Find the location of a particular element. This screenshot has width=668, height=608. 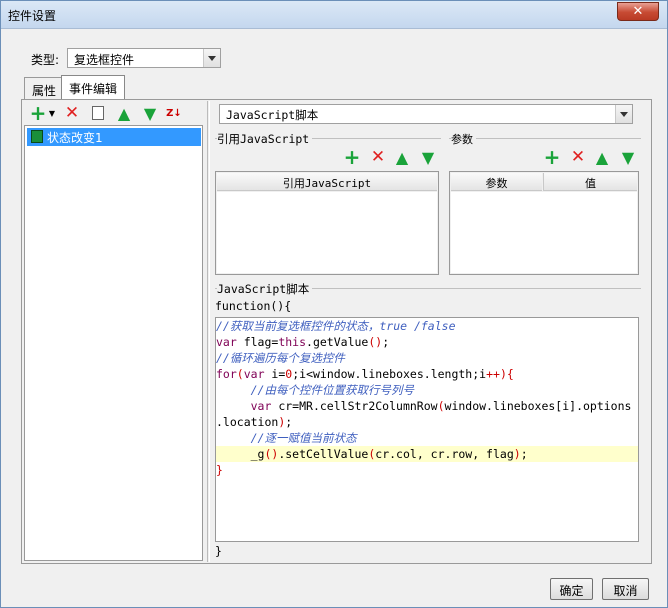

cancel-button: 取消 is located at coordinates (625, 589).